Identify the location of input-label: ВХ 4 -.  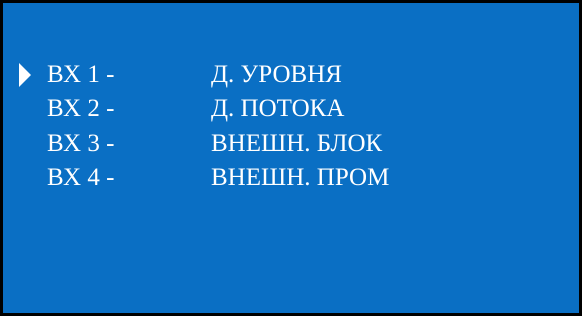
(81, 178).